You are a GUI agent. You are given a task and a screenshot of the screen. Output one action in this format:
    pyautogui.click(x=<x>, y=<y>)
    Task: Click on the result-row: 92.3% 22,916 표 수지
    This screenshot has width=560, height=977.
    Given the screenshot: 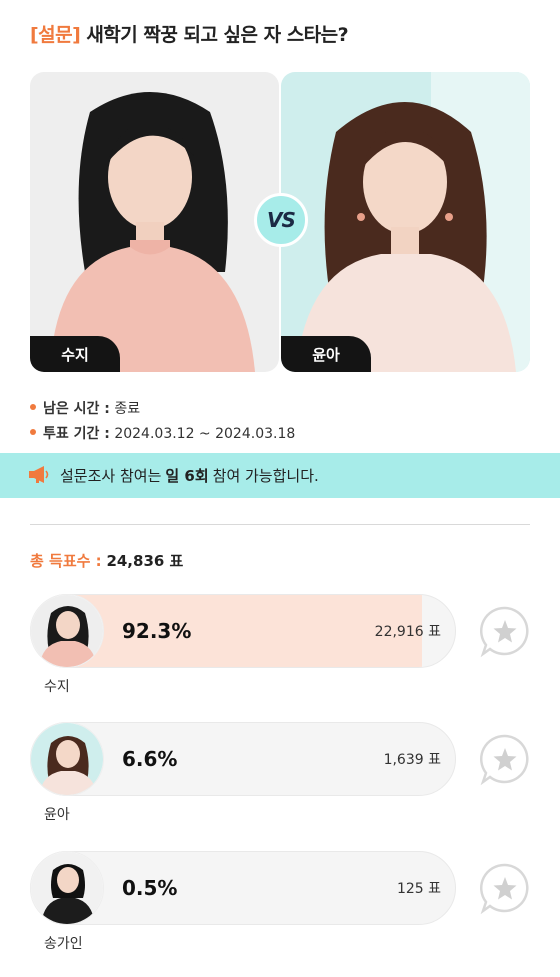 What is the action you would take?
    pyautogui.click(x=295, y=649)
    